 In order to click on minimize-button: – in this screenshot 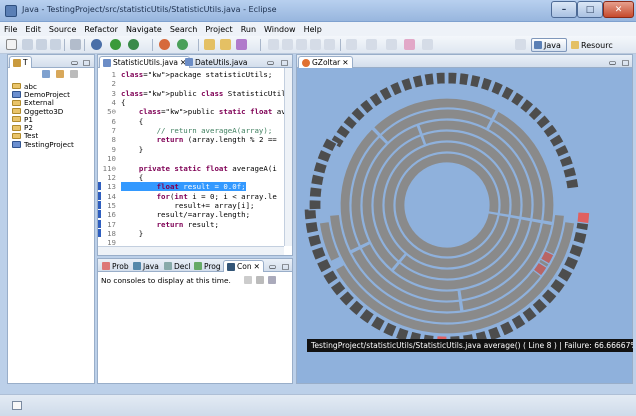, I will do `click(564, 9)`.